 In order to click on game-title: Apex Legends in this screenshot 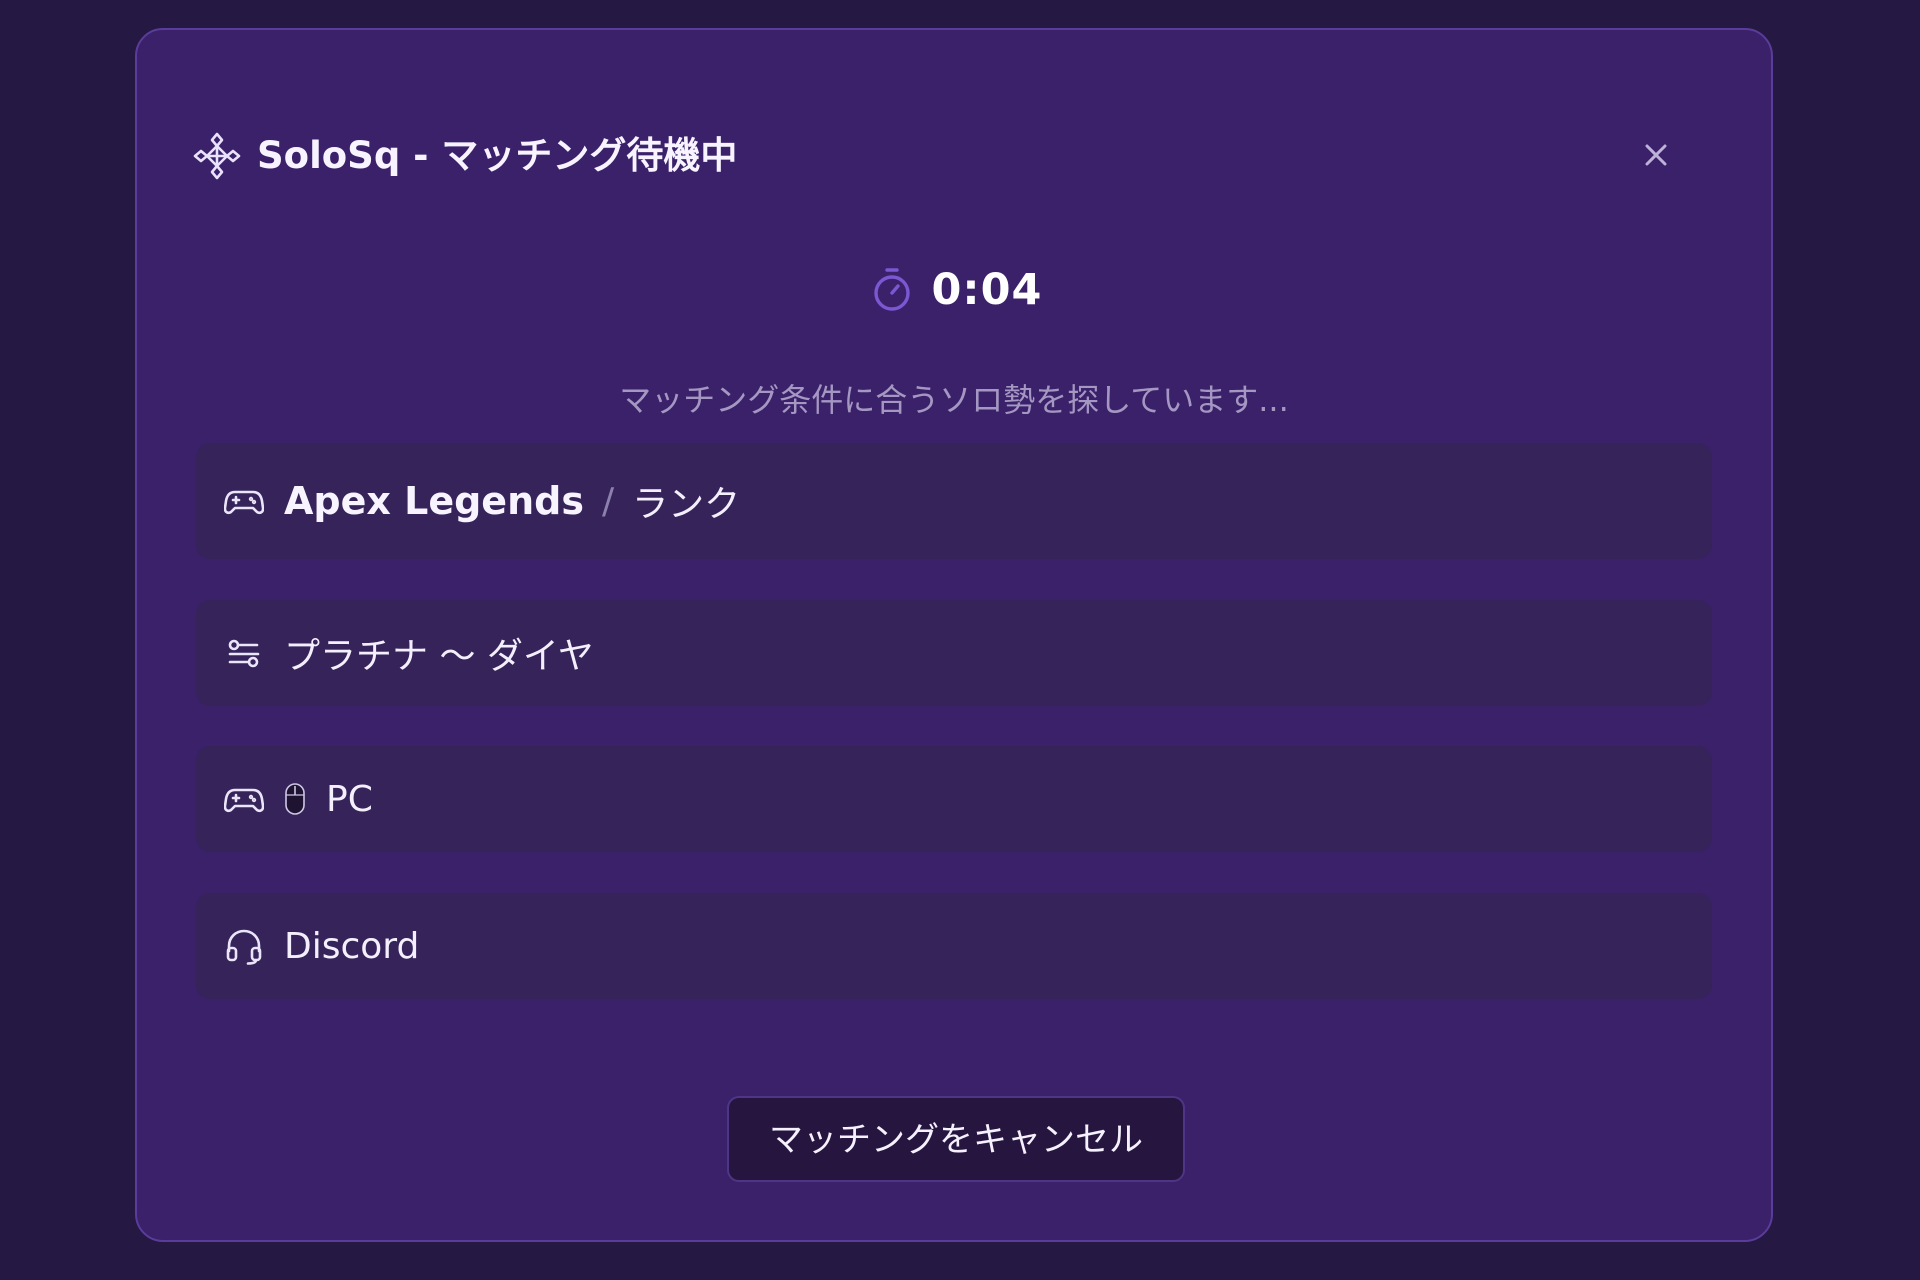, I will do `click(434, 501)`.